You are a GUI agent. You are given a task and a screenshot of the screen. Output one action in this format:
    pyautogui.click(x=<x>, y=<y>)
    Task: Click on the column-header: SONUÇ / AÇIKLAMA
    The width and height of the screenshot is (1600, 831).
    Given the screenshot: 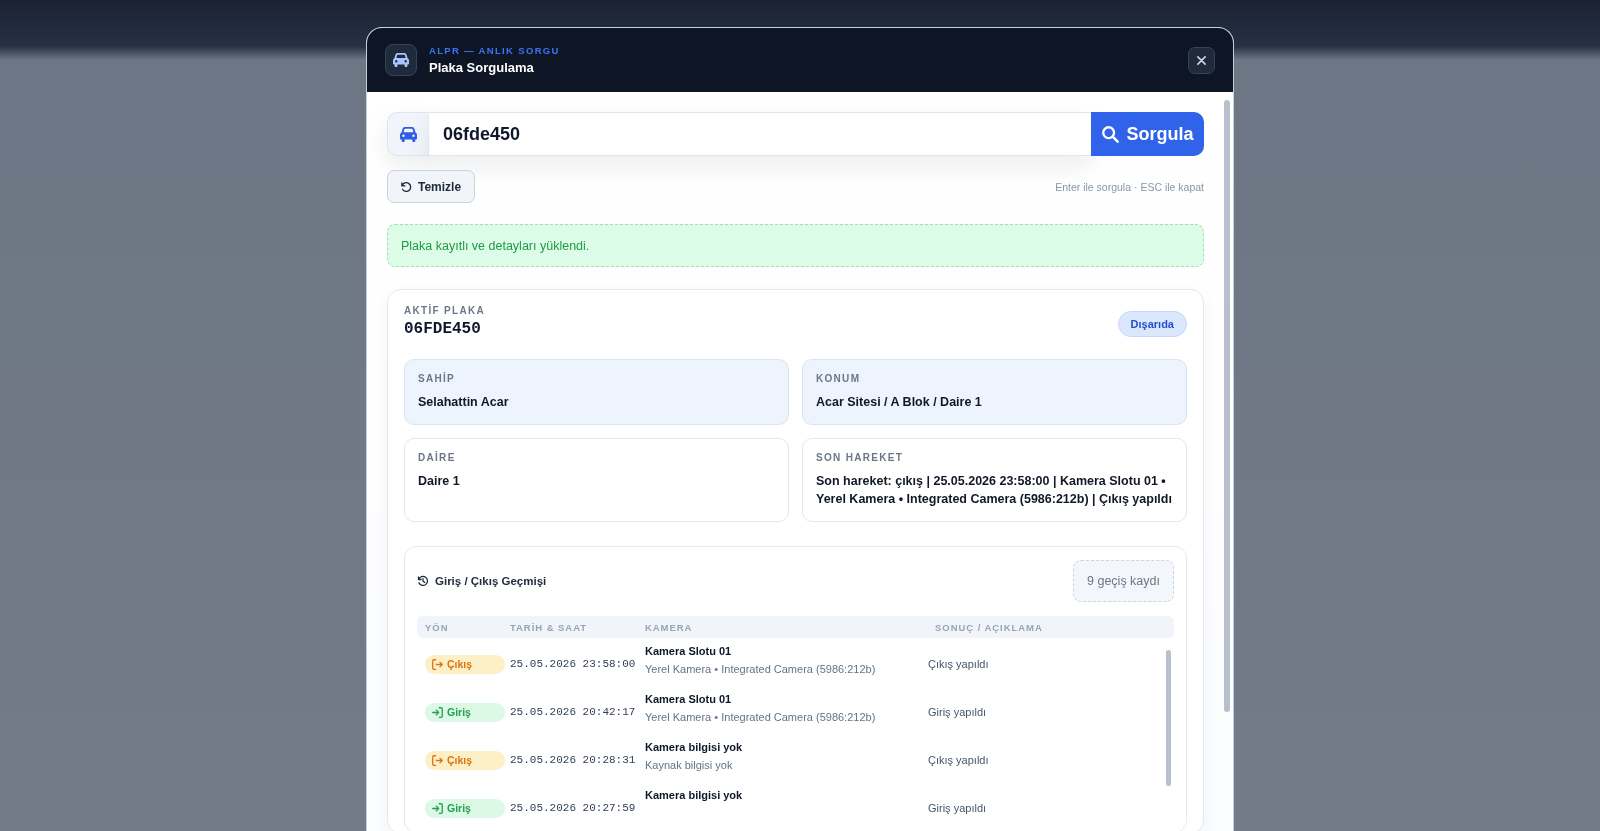 What is the action you would take?
    pyautogui.click(x=989, y=627)
    